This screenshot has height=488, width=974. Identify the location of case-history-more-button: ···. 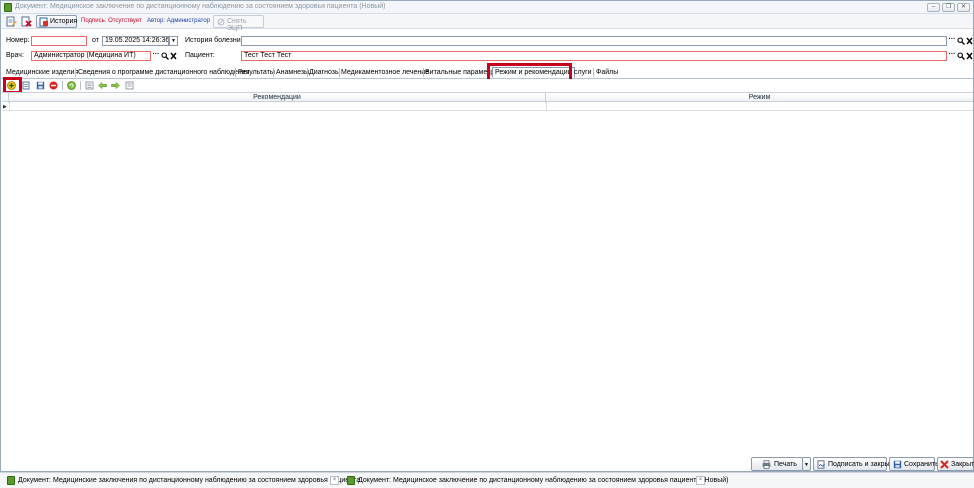
(952, 40).